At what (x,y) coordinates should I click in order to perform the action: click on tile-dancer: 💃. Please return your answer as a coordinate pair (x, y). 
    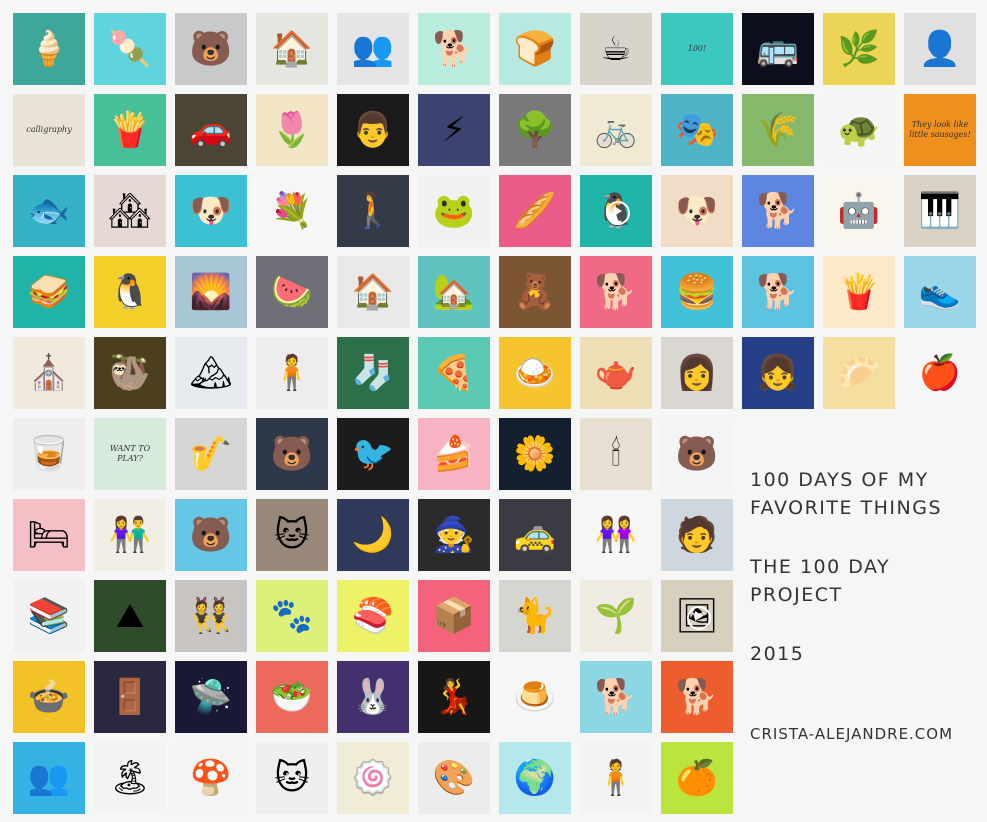
    Looking at the image, I should click on (454, 697).